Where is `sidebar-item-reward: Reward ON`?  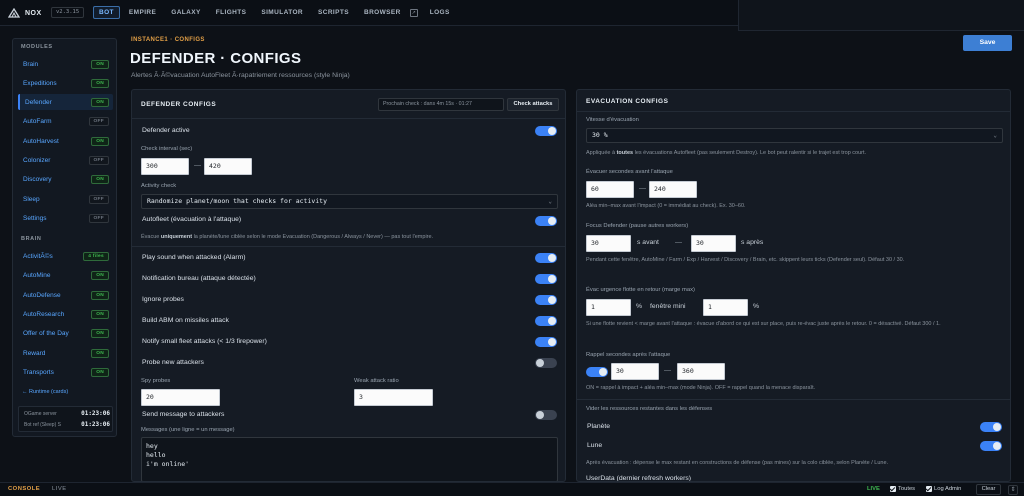
sidebar-item-reward: Reward ON is located at coordinates (65, 353).